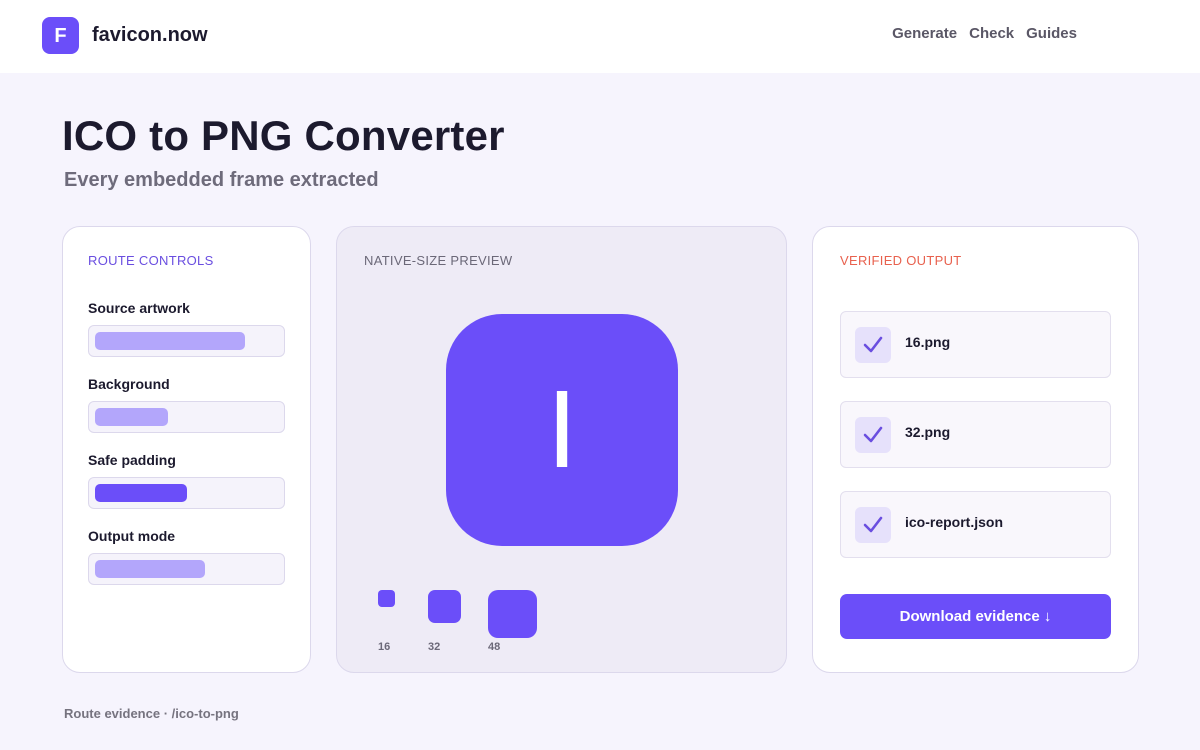 The width and height of the screenshot is (1200, 750). I want to click on control-label: Background, so click(129, 384).